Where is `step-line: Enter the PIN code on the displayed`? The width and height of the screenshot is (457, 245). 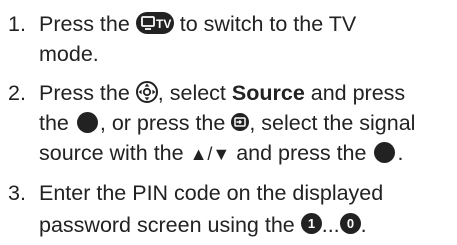 step-line: Enter the PIN code on the displayed is located at coordinates (211, 193).